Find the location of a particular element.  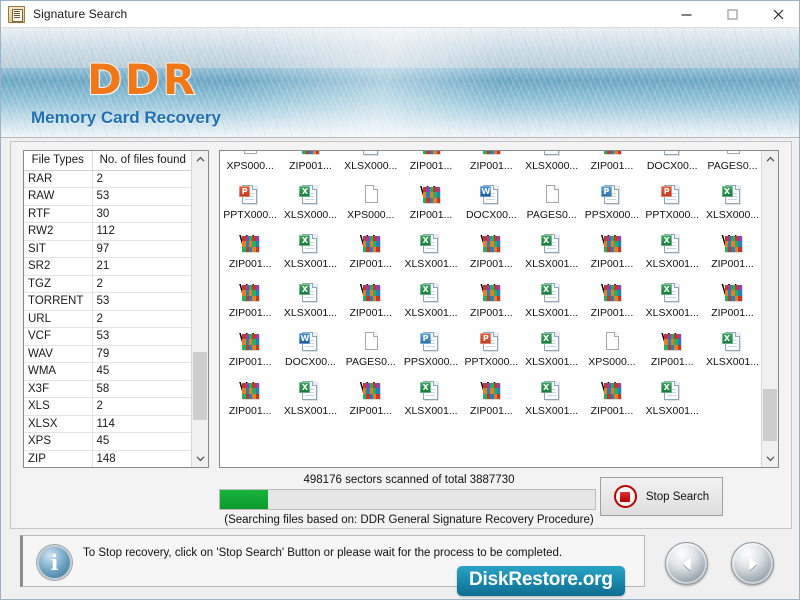

found-files-scrollbar is located at coordinates (769, 309).